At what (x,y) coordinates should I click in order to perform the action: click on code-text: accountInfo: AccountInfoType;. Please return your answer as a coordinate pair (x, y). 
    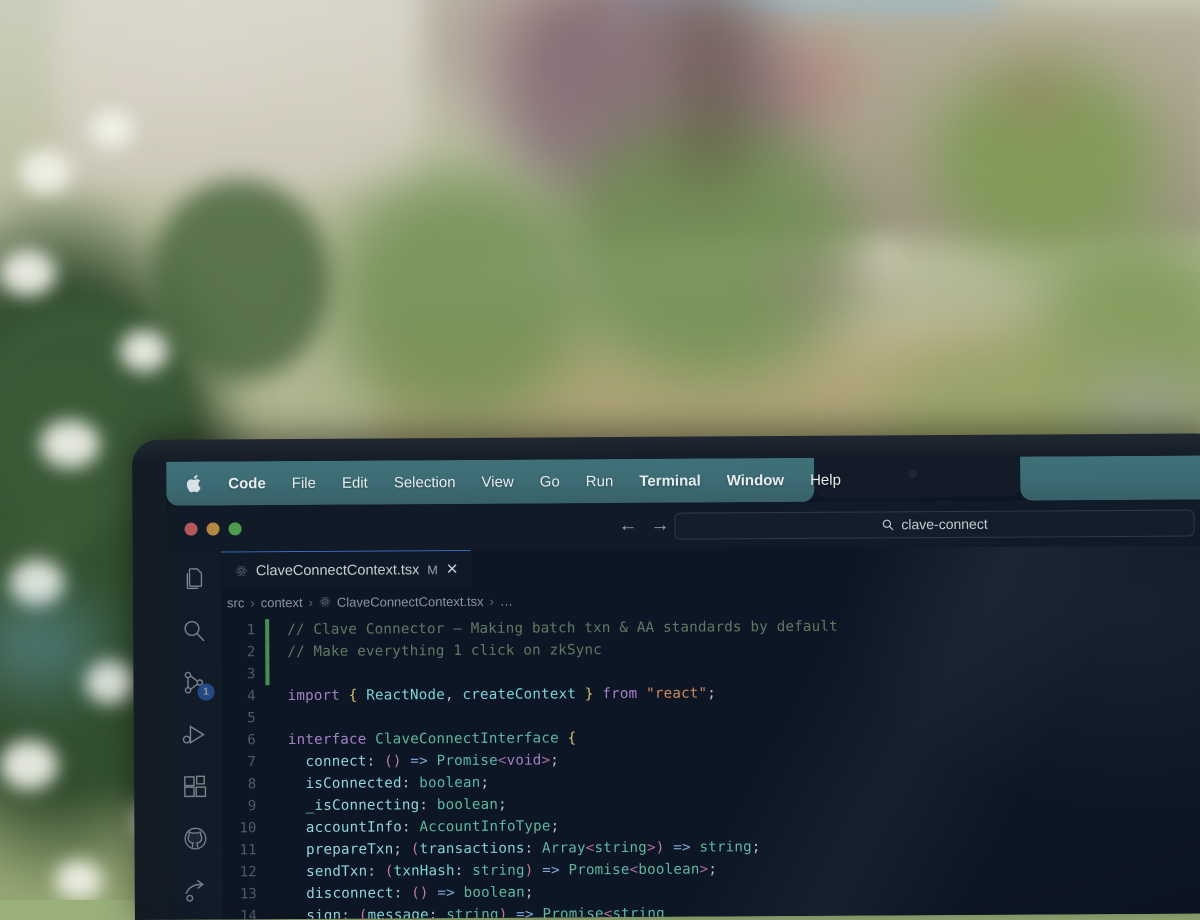
    Looking at the image, I should click on (414, 827).